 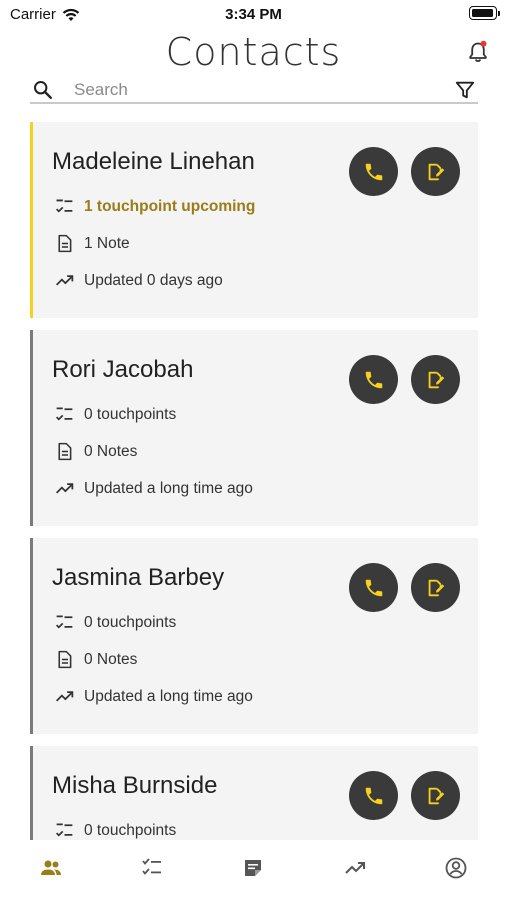 I want to click on contact-card: Misha Burnside 0 touchpoints, so click(x=254, y=793).